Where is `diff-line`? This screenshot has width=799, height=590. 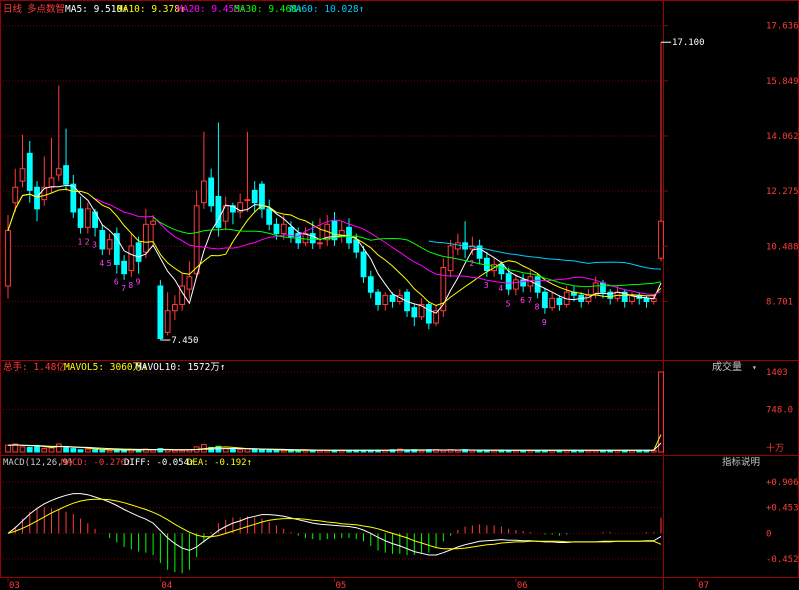
diff-line is located at coordinates (334, 524).